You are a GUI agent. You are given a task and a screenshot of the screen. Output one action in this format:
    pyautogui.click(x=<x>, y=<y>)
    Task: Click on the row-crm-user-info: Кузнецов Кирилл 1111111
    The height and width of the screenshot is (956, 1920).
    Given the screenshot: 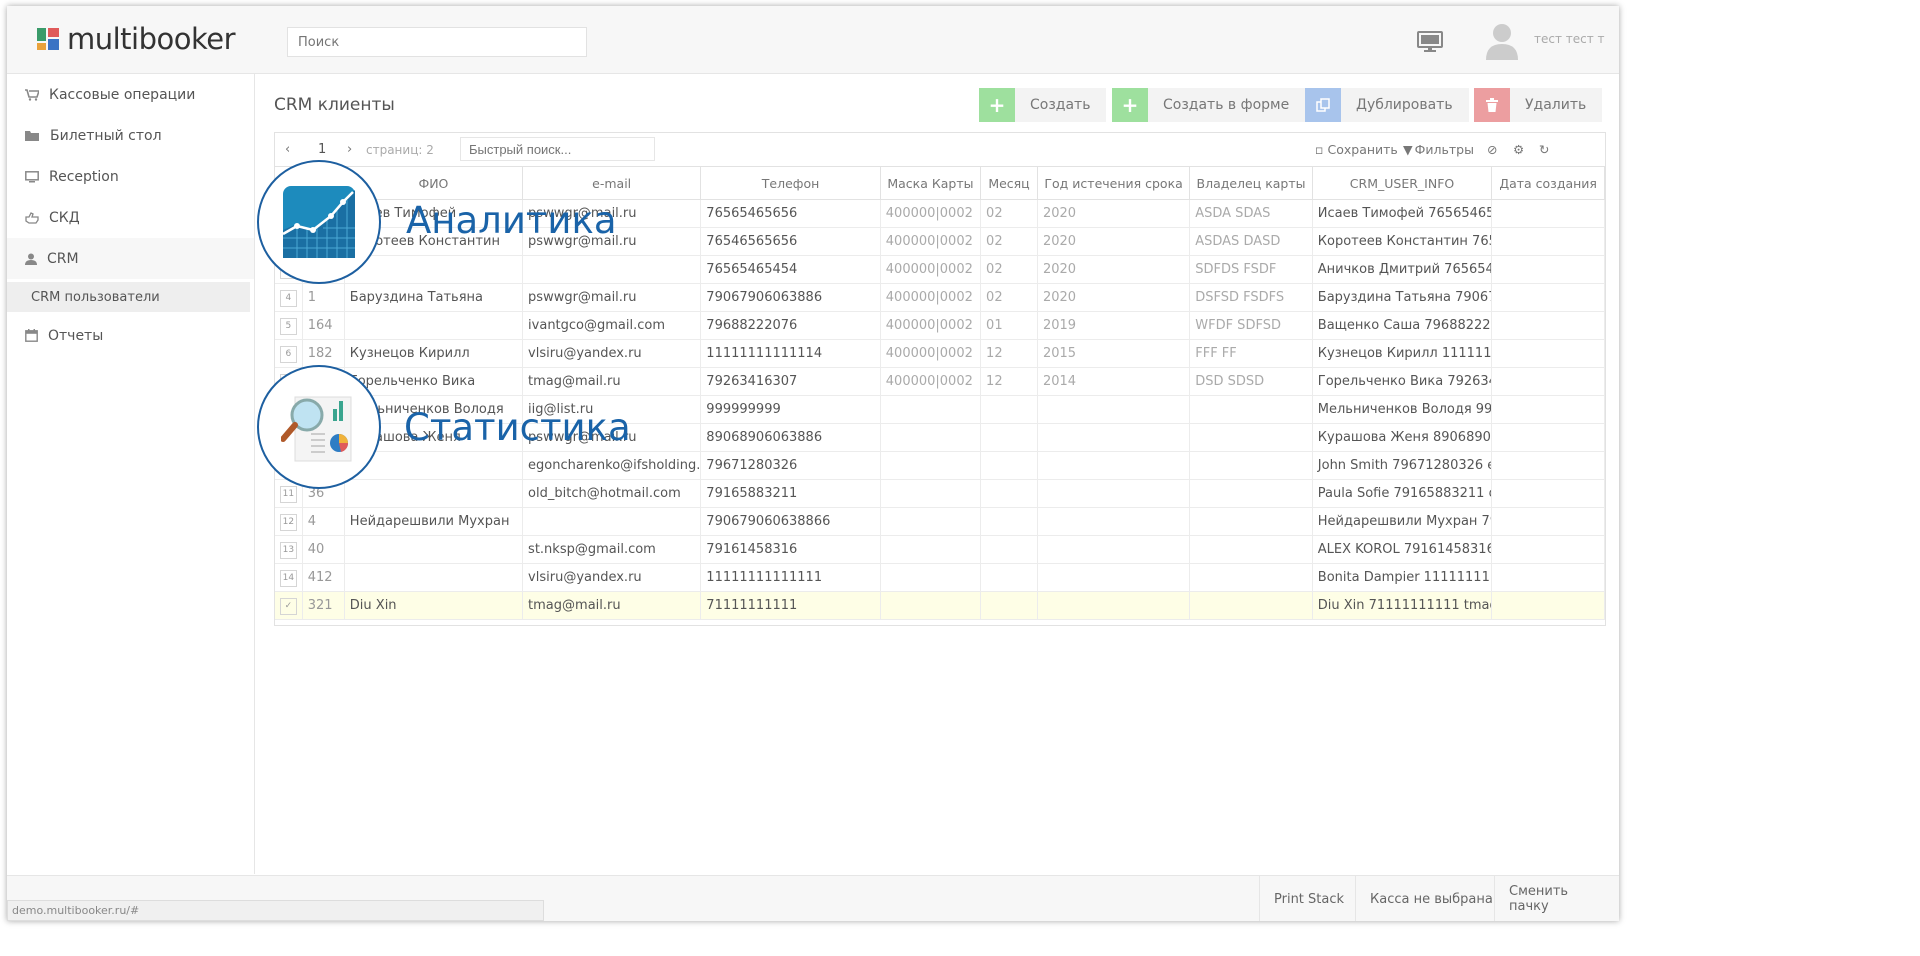 What is the action you would take?
    pyautogui.click(x=1402, y=353)
    